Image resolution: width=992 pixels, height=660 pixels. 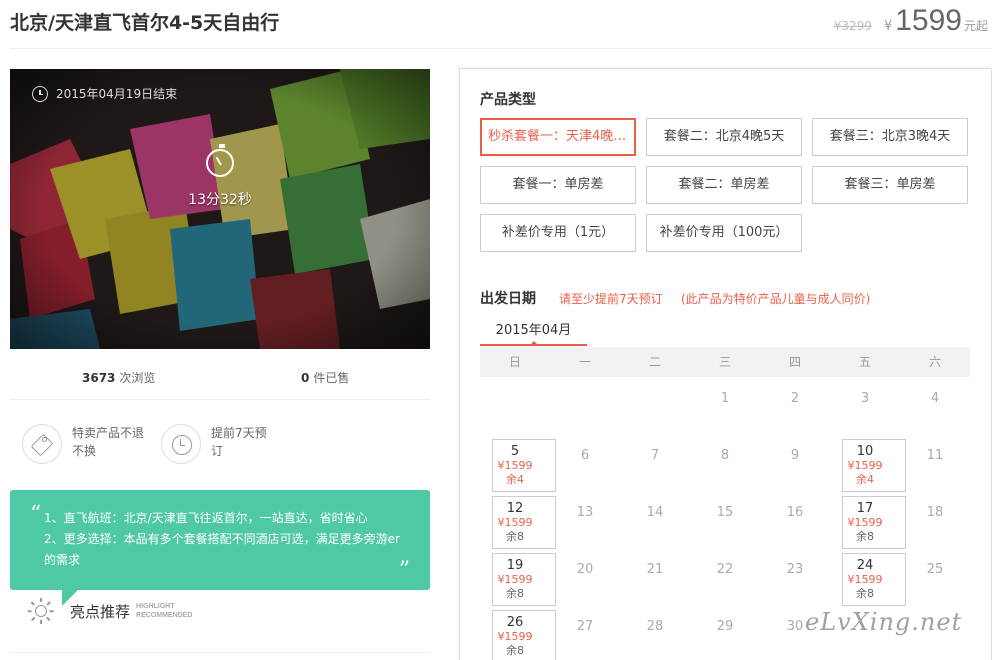 What do you see at coordinates (865, 409) in the screenshot?
I see `calendar-day: 3` at bounding box center [865, 409].